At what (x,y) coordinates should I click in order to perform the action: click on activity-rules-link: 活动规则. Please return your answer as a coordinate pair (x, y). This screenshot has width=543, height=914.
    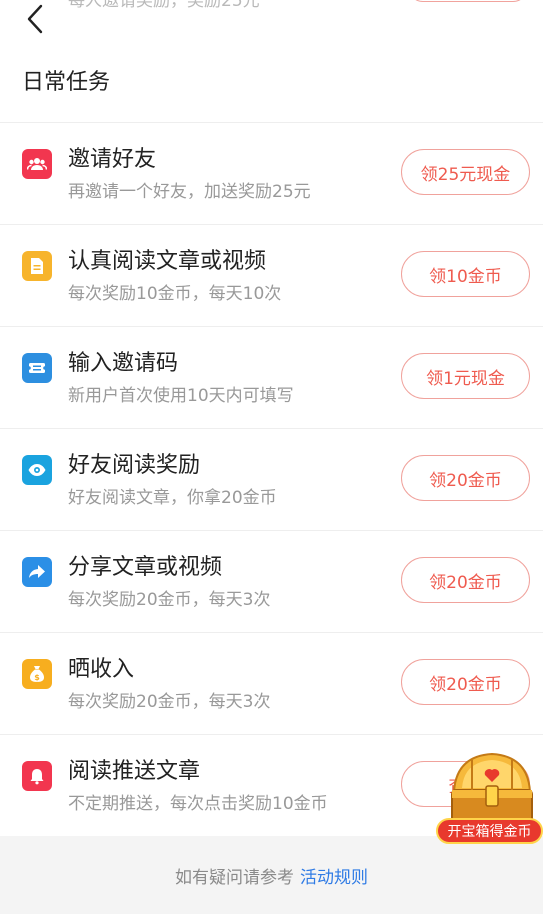
    Looking at the image, I should click on (334, 875).